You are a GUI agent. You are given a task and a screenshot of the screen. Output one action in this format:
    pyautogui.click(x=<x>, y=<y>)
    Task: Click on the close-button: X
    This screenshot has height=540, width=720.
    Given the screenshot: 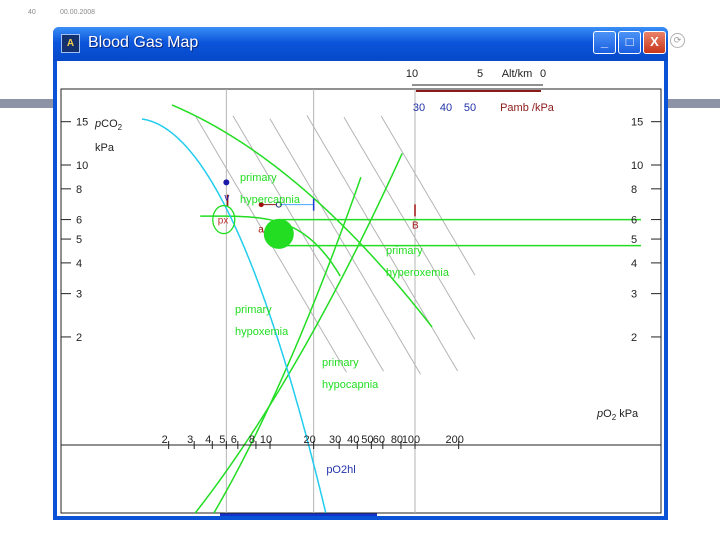 What is the action you would take?
    pyautogui.click(x=654, y=42)
    